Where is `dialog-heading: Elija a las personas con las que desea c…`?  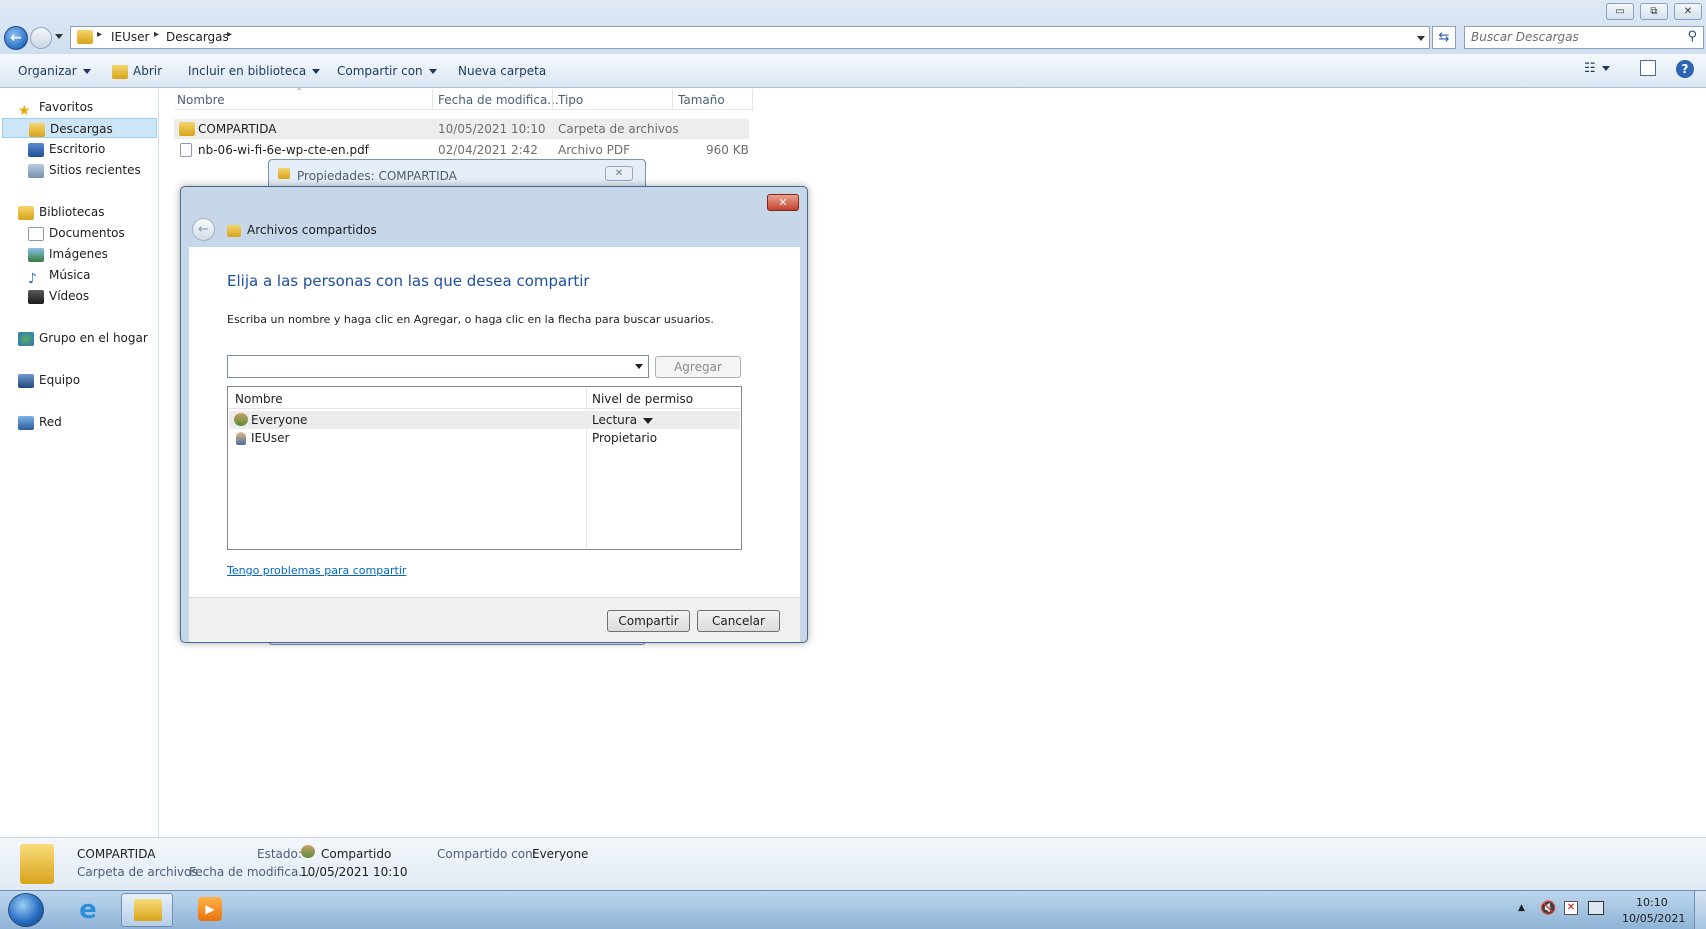 dialog-heading: Elija a las personas con las que desea c… is located at coordinates (408, 281).